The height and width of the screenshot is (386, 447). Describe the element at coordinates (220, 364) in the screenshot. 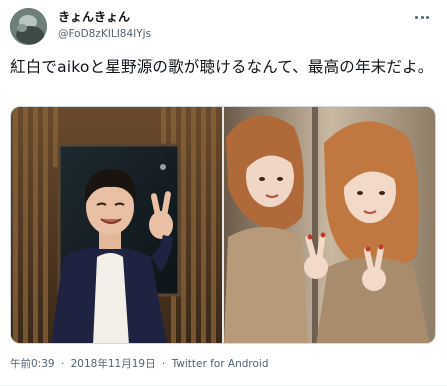

I see `tweet-source: Twitter for Android` at that location.